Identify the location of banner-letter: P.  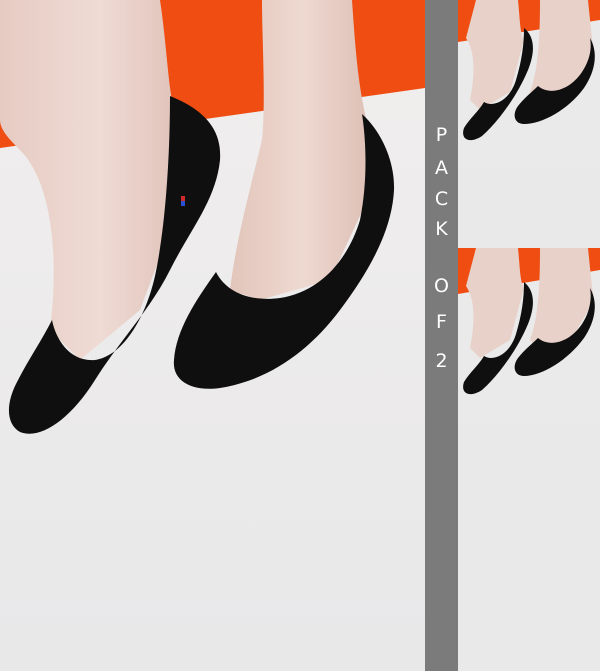
(441, 135).